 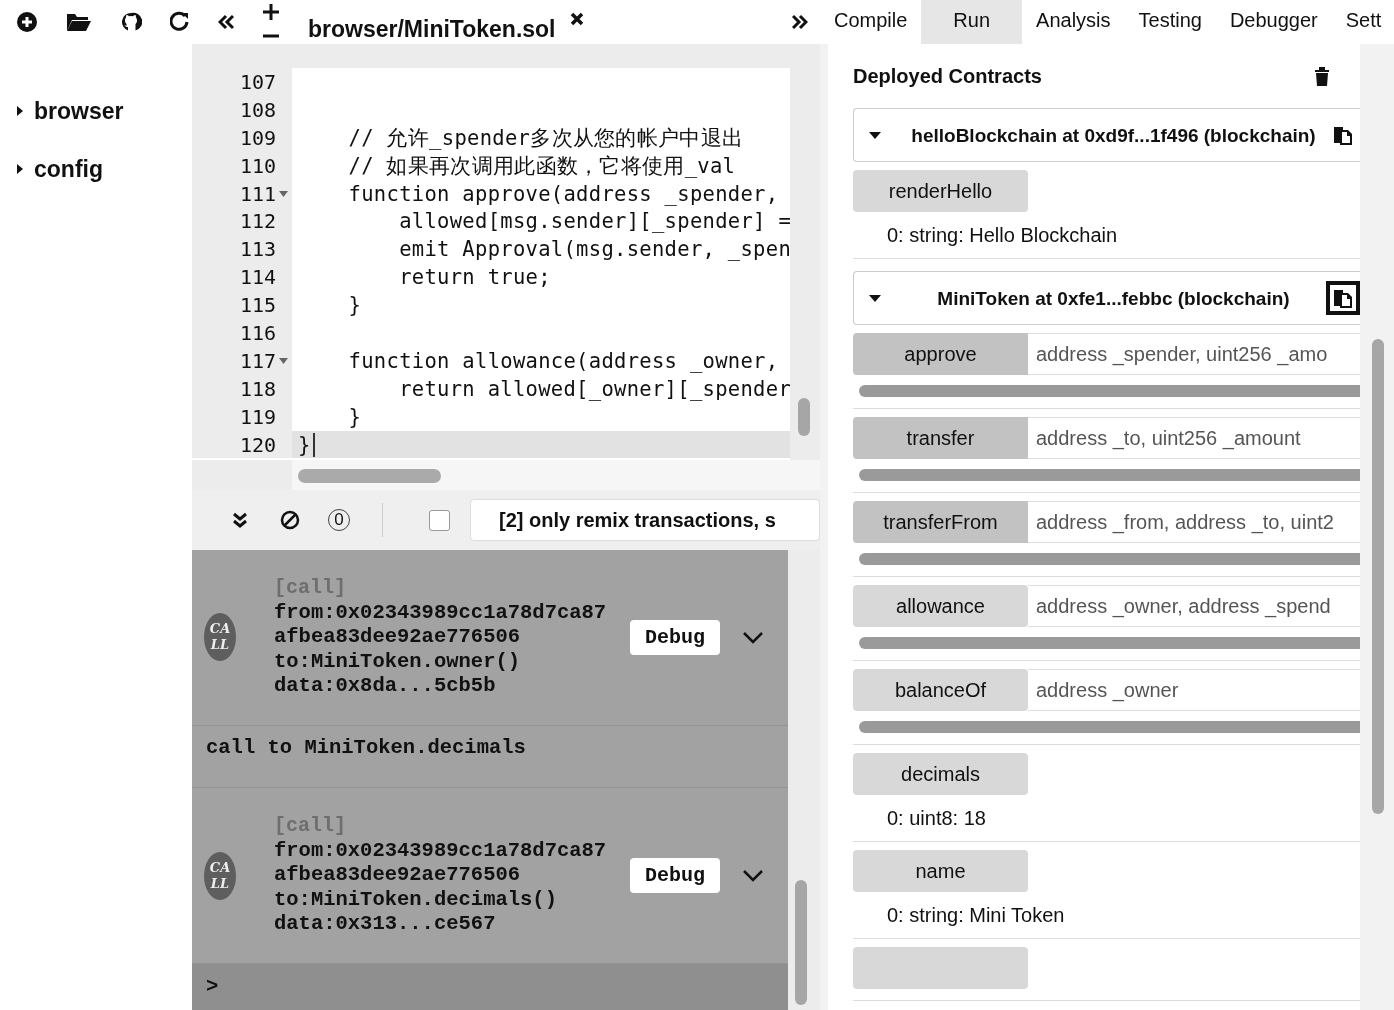 I want to click on code-line: return true;, so click(x=474, y=277).